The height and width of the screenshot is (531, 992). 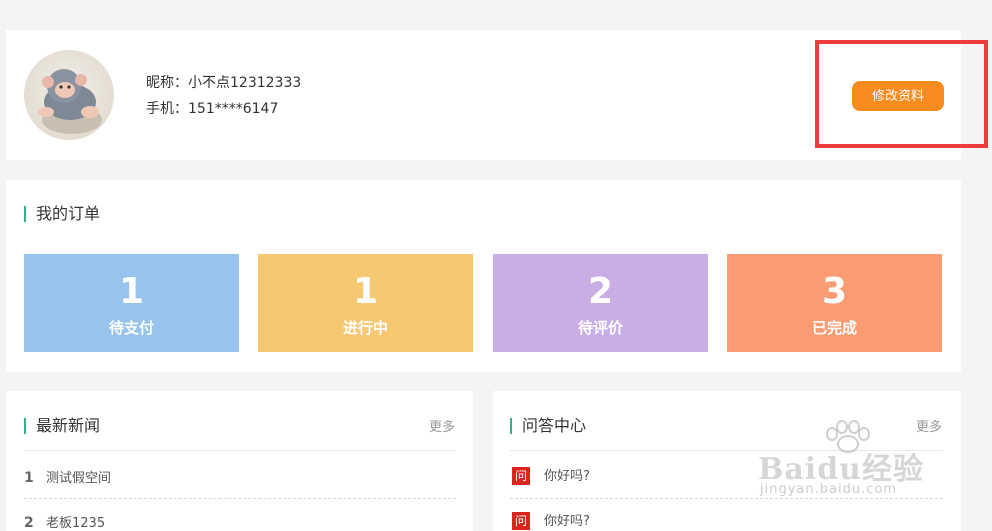 What do you see at coordinates (62, 426) in the screenshot?
I see `news-title: 最新新闻` at bounding box center [62, 426].